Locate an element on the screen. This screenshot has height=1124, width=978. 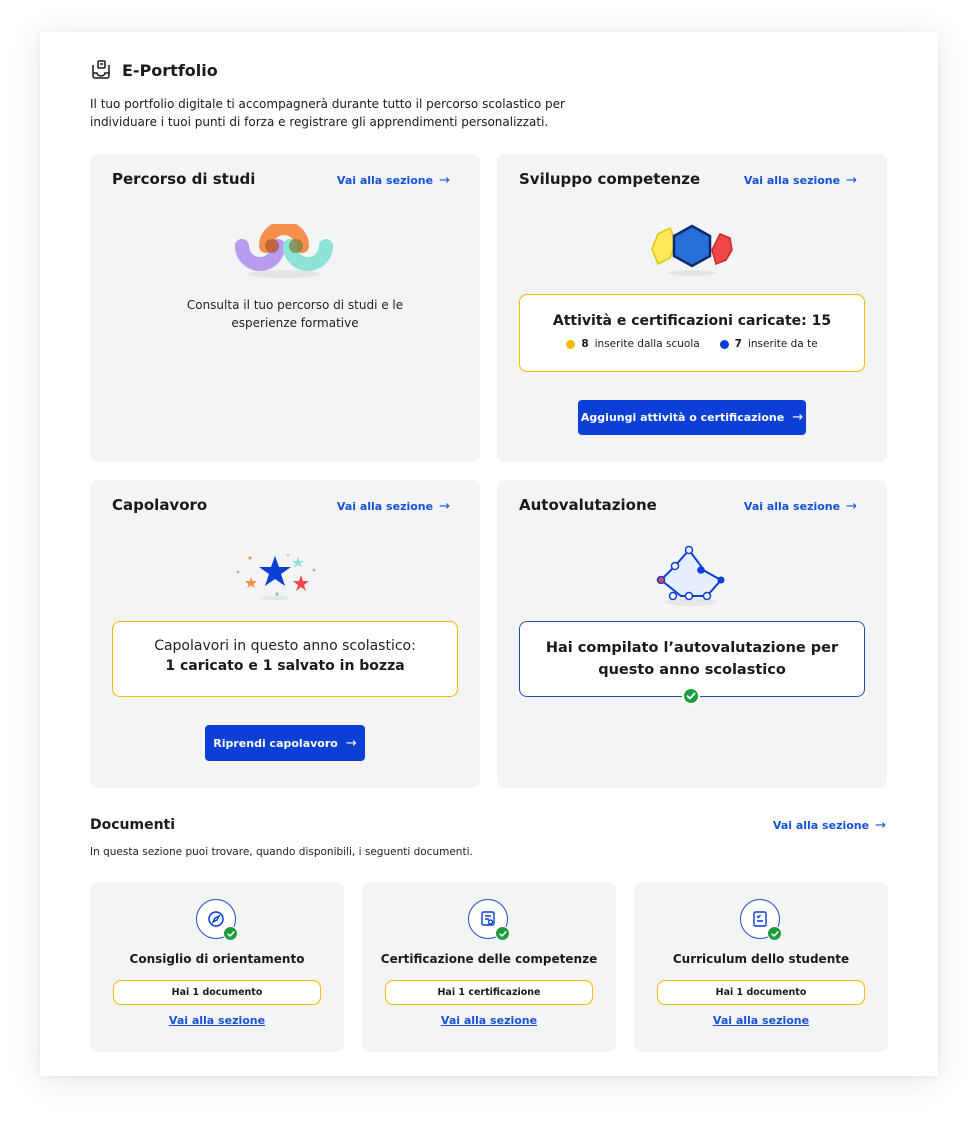
hexagons-illustration is located at coordinates (692, 252).